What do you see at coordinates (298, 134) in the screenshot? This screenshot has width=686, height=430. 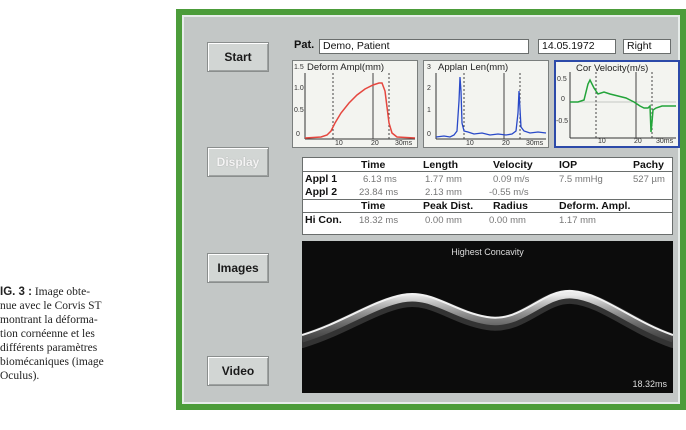 I see `deform-ytick-4: 0` at bounding box center [298, 134].